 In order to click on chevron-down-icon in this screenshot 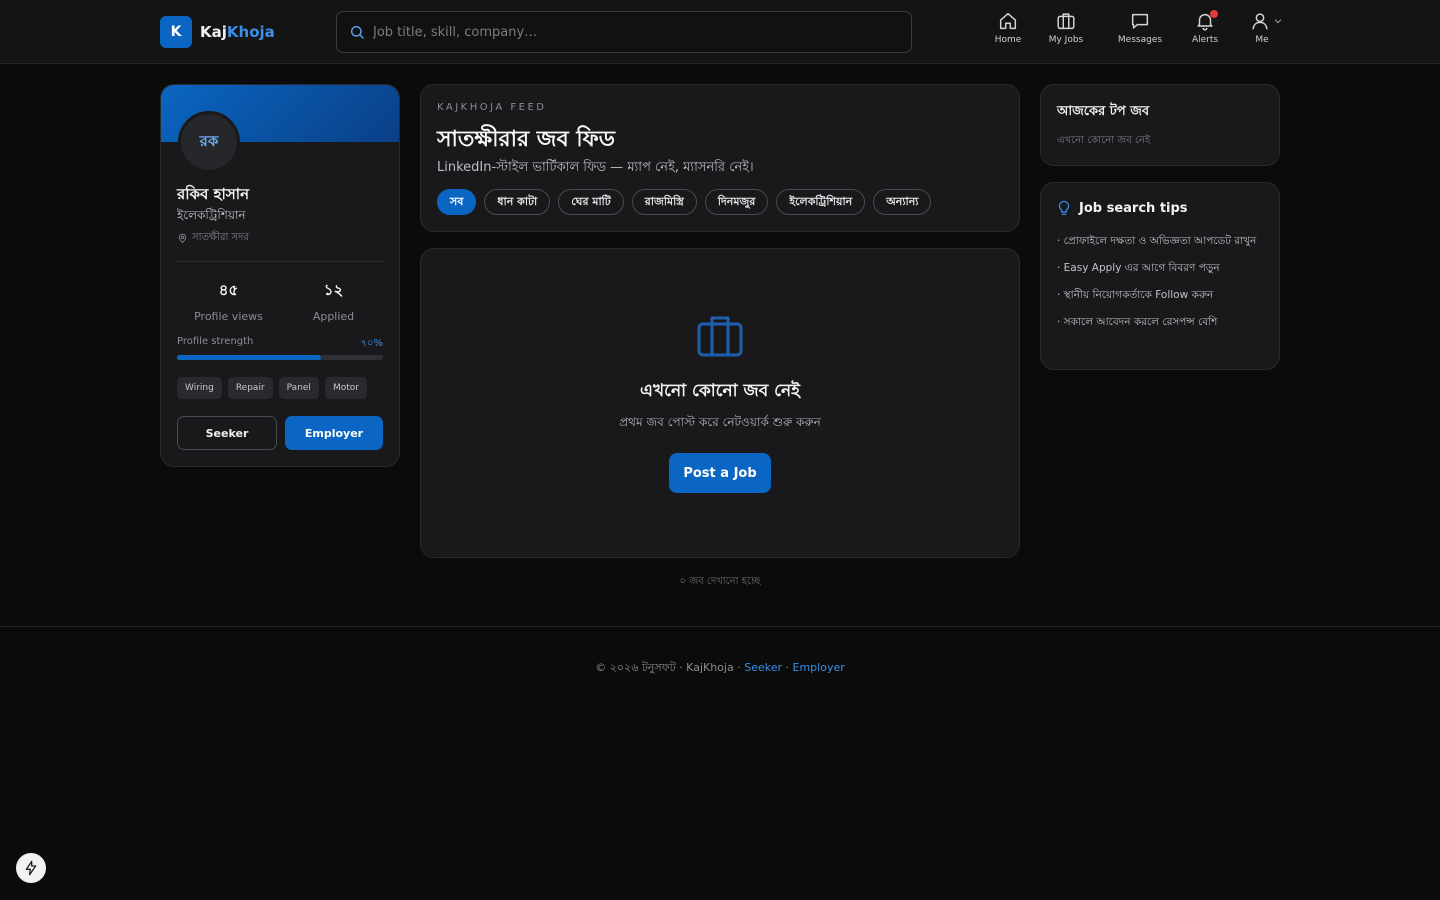, I will do `click(1278, 21)`.